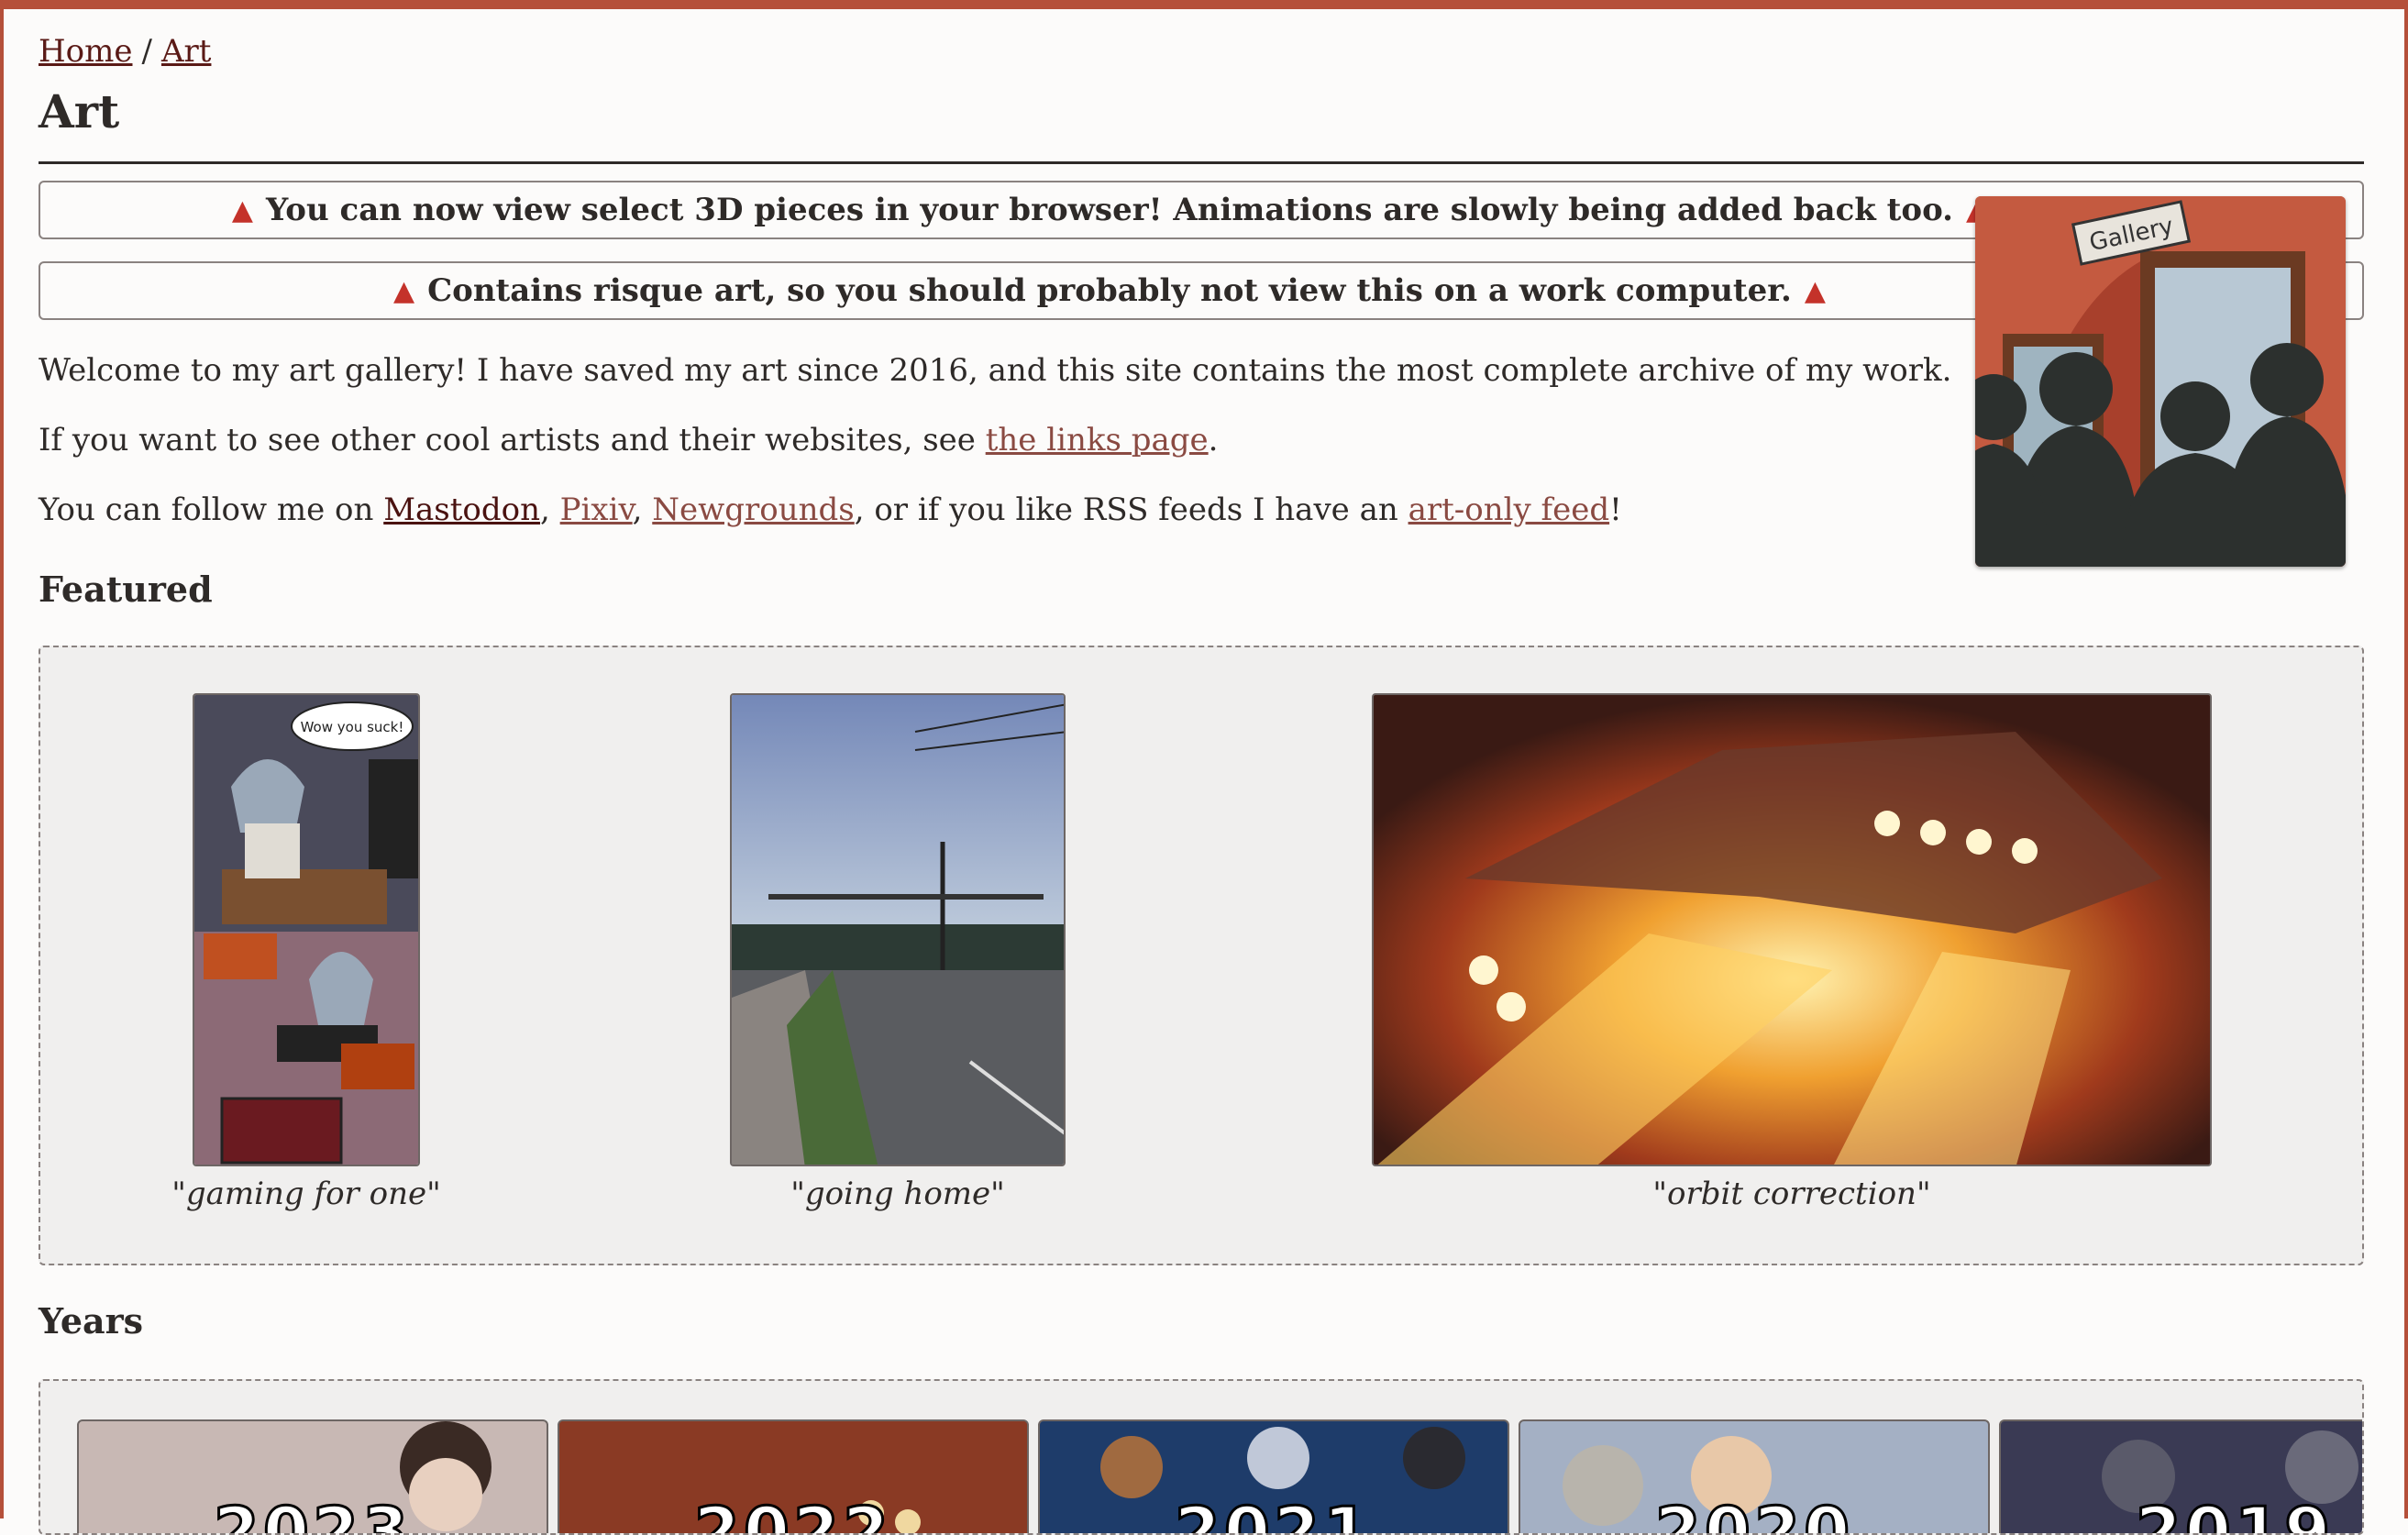 The height and width of the screenshot is (1535, 2408). I want to click on featured-caption: "gaming for one", so click(306, 1194).